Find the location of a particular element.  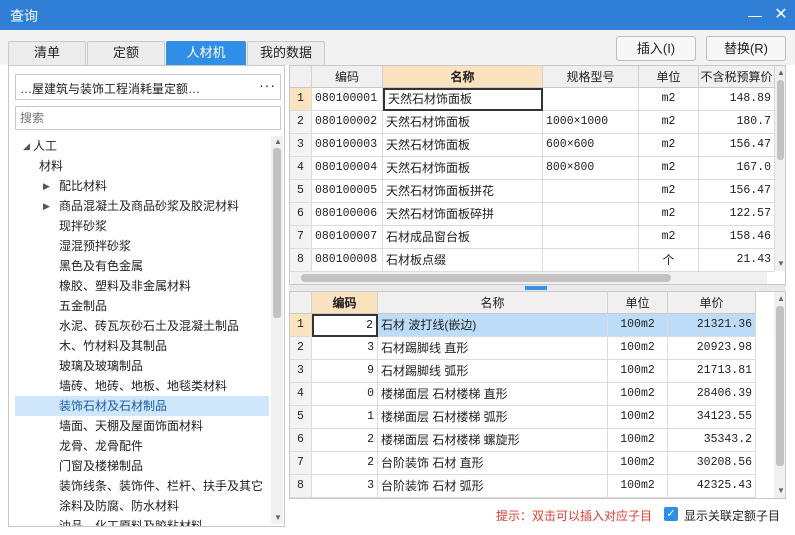

tree-item: 墙砖、地砖、地板、地毯类材料 is located at coordinates (143, 386).